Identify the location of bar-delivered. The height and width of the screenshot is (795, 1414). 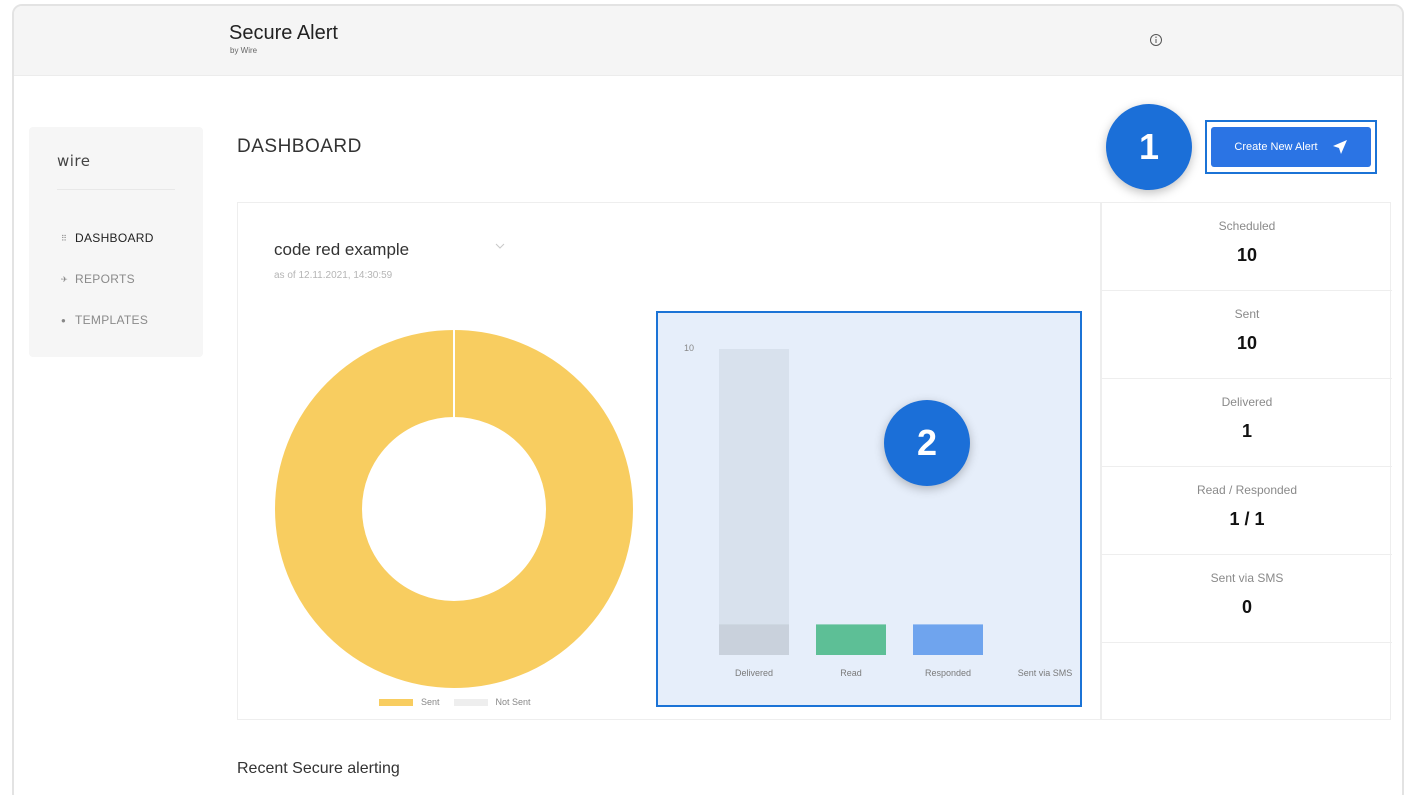
(754, 639).